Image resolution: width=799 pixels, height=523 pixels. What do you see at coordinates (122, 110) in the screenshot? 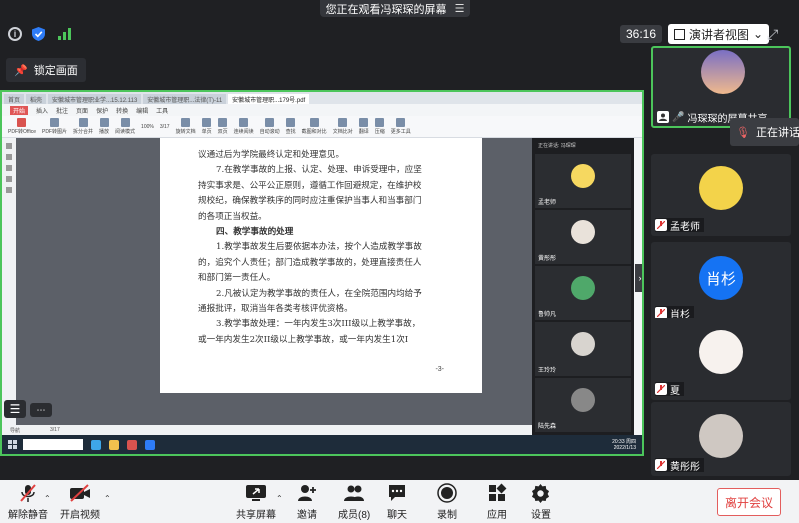
I see `menu-convert: 转换` at bounding box center [122, 110].